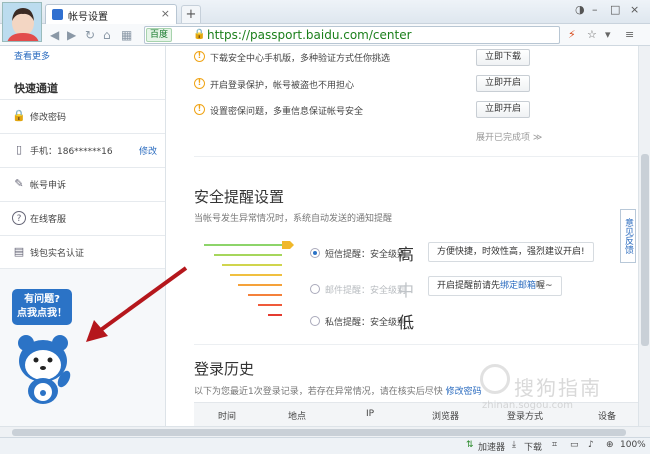 The height and width of the screenshot is (454, 650). I want to click on skin-icon: ◑, so click(580, 9).